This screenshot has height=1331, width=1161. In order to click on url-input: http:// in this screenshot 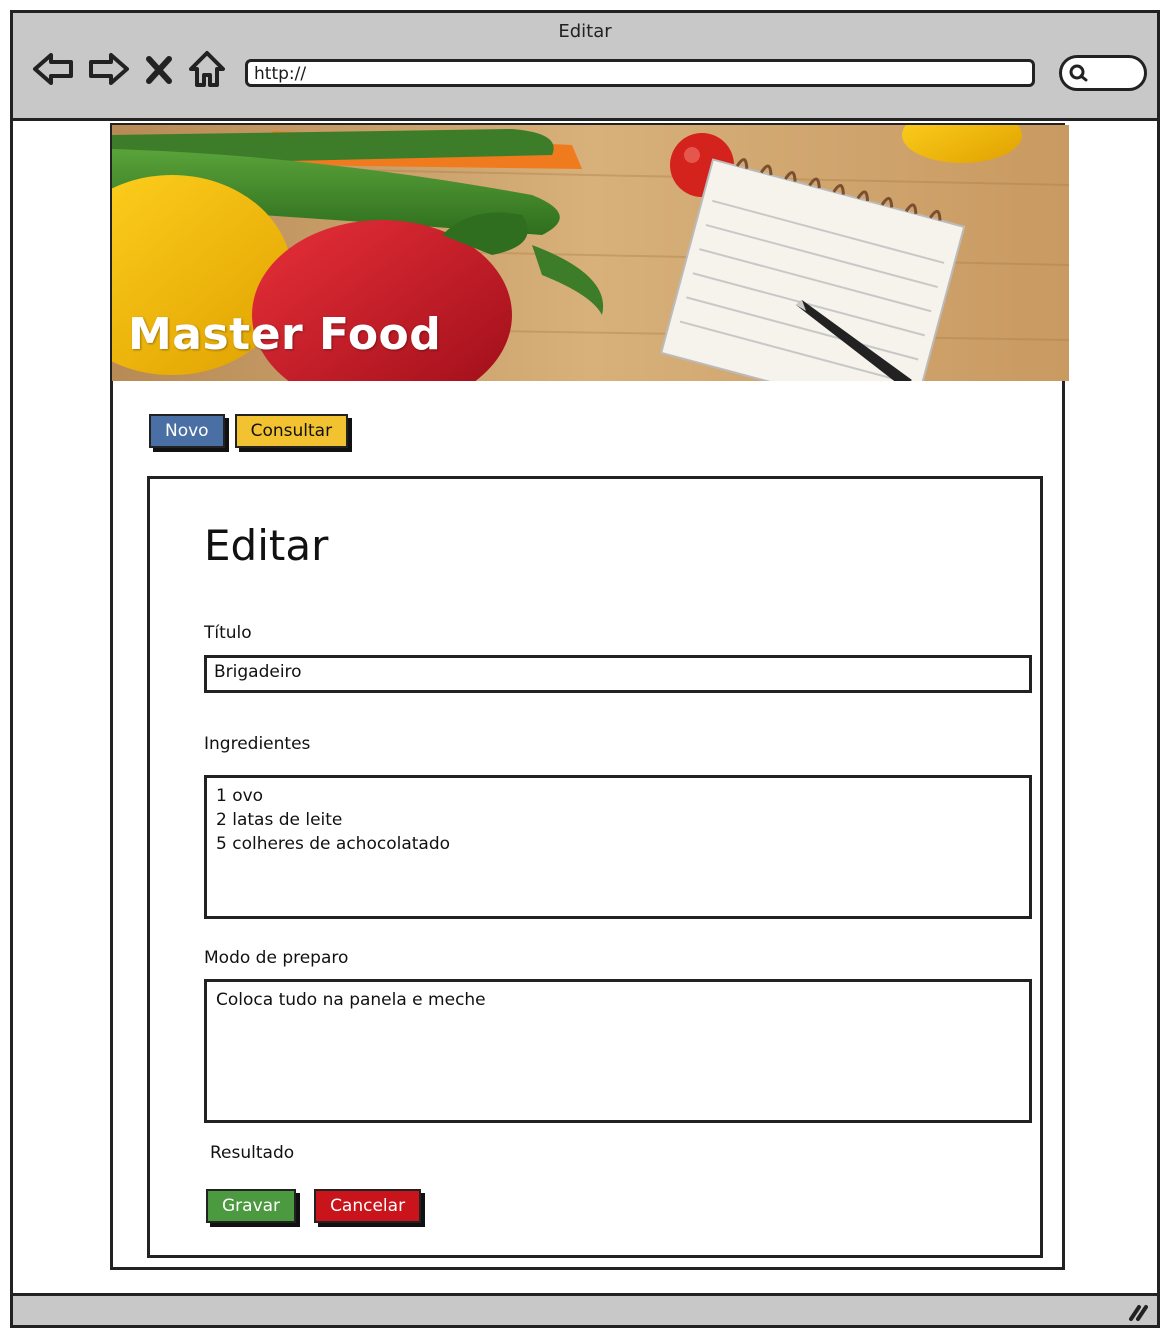, I will do `click(640, 73)`.